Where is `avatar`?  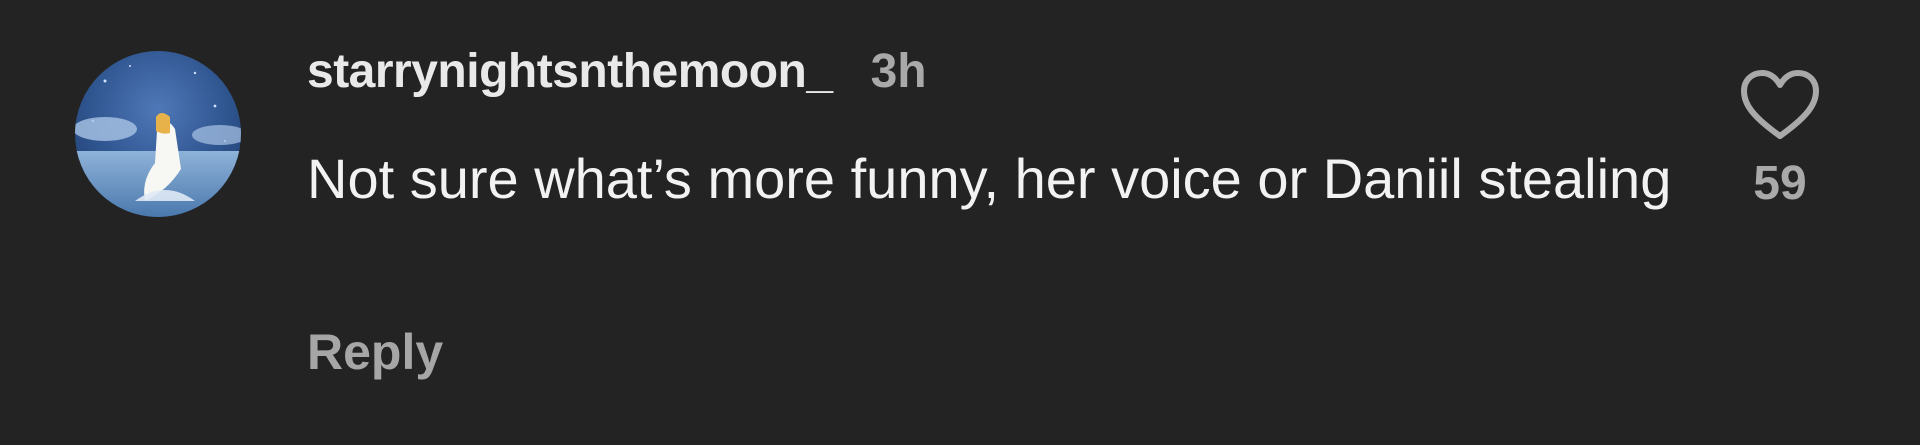
avatar is located at coordinates (158, 134).